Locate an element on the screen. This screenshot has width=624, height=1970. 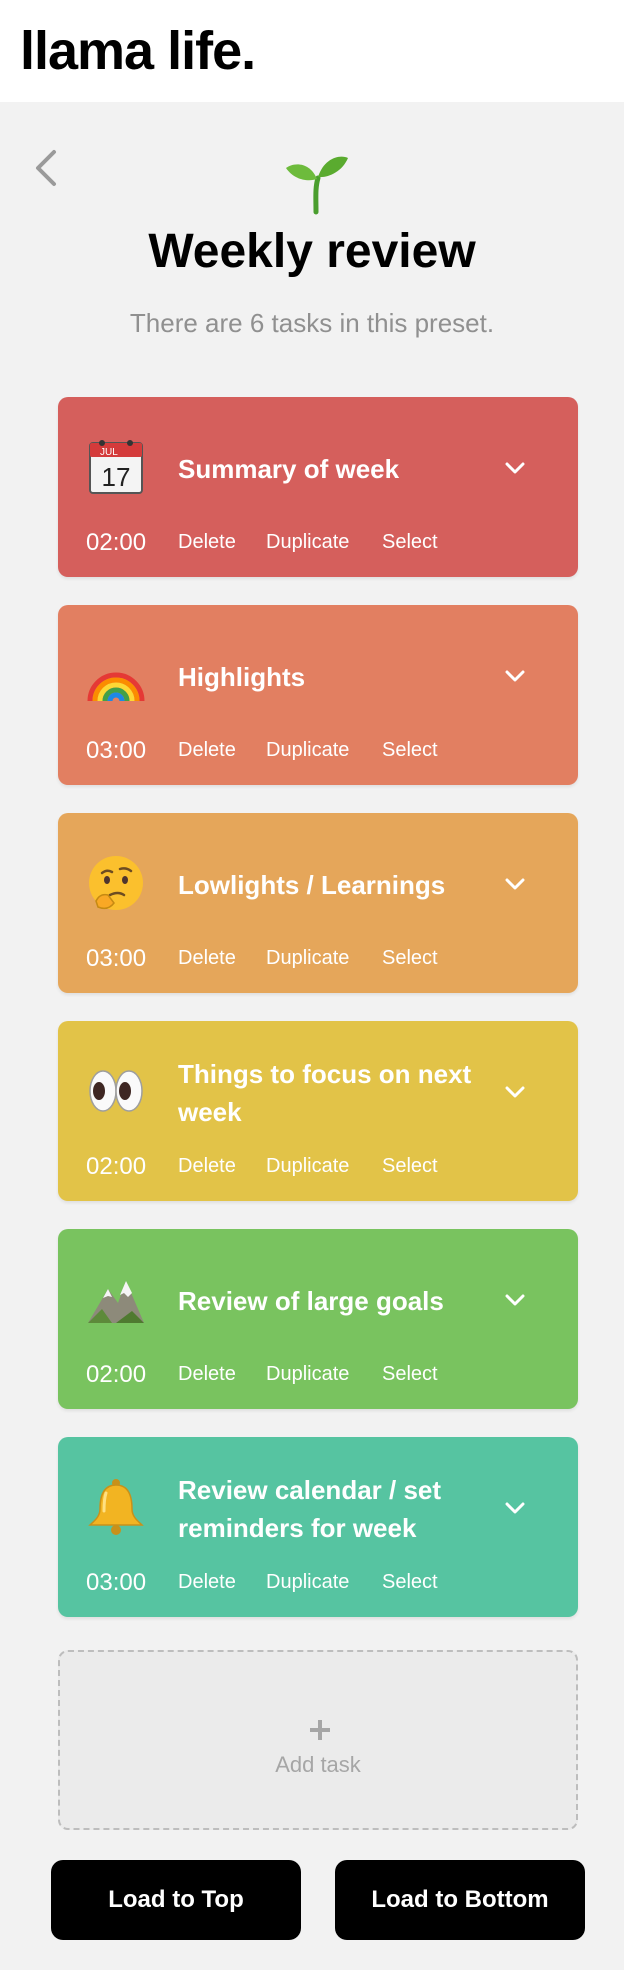
preset-title: Weekly review is located at coordinates (312, 251).